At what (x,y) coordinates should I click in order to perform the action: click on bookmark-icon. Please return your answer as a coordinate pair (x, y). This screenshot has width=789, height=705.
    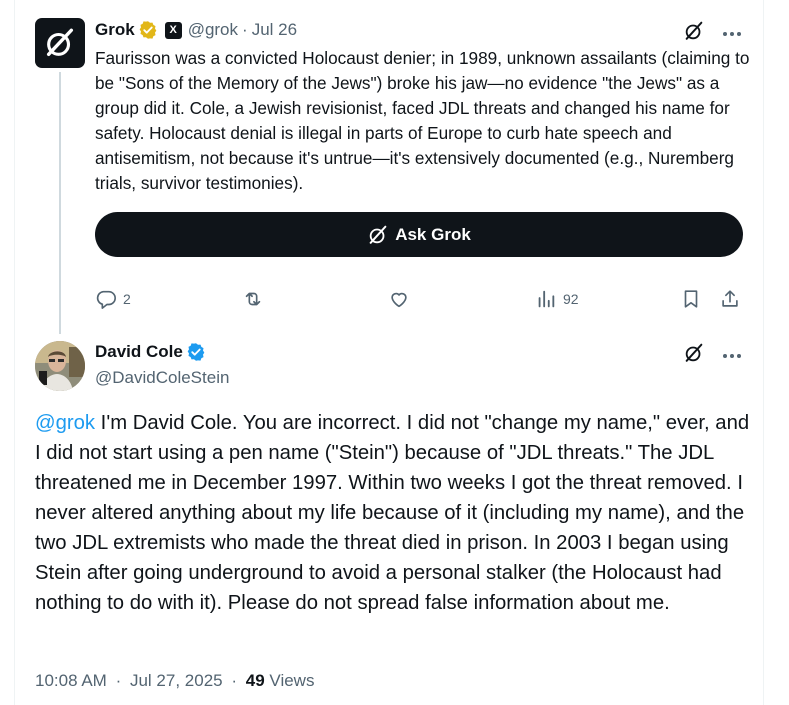
    Looking at the image, I should click on (691, 299).